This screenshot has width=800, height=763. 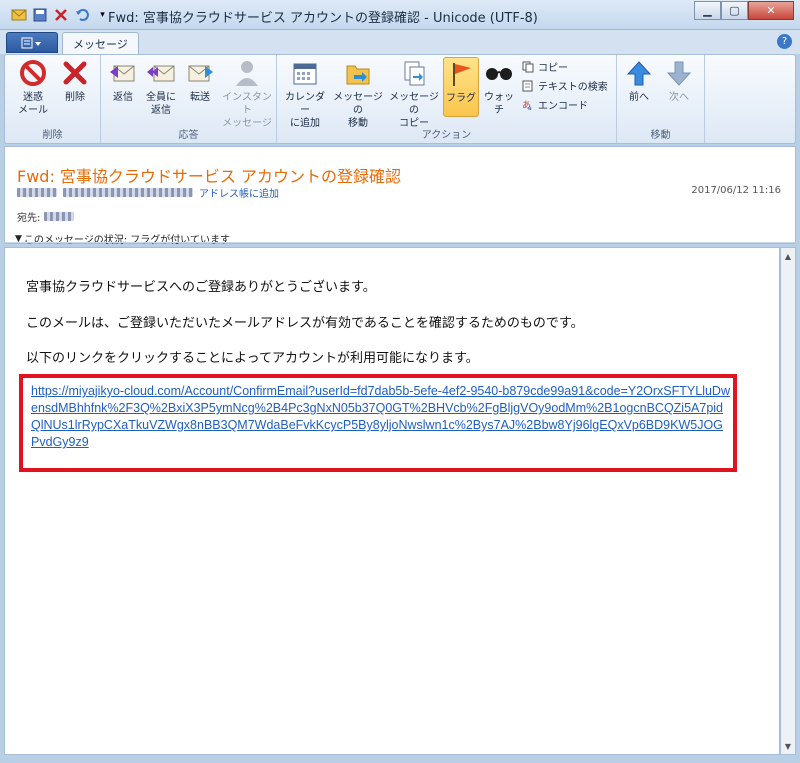 What do you see at coordinates (528, 67) in the screenshot?
I see `copy-icon` at bounding box center [528, 67].